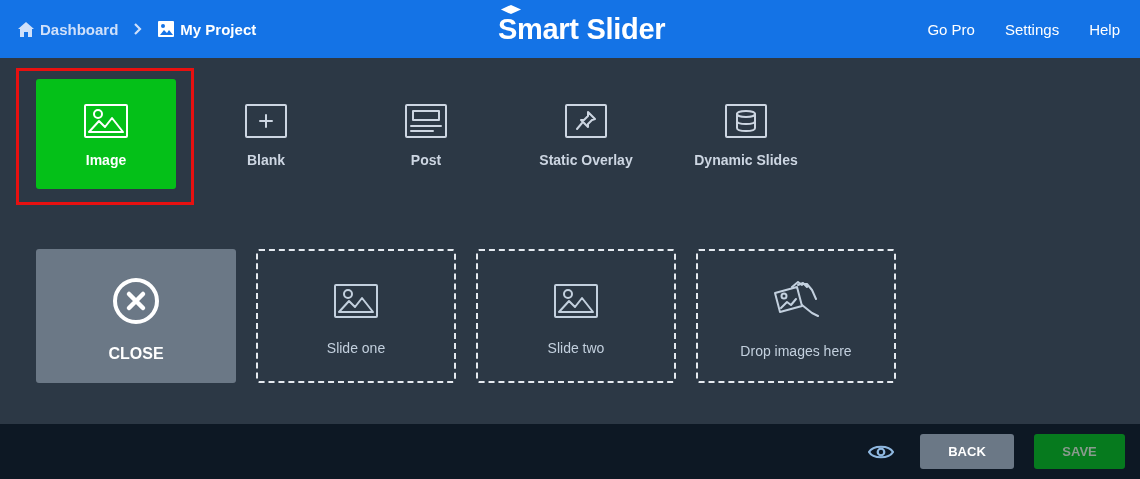 This screenshot has width=1140, height=479. I want to click on slide-type-tile: Post, so click(426, 134).